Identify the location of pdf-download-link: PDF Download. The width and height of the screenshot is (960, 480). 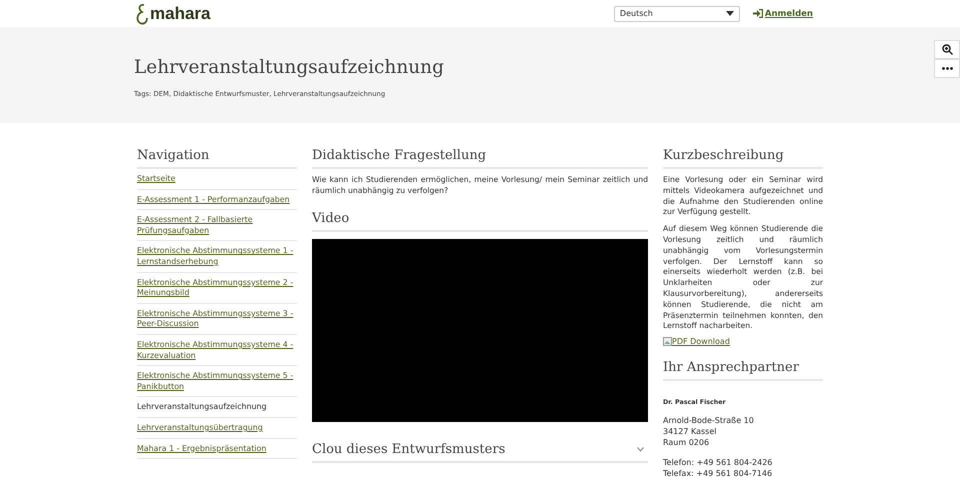
(743, 341).